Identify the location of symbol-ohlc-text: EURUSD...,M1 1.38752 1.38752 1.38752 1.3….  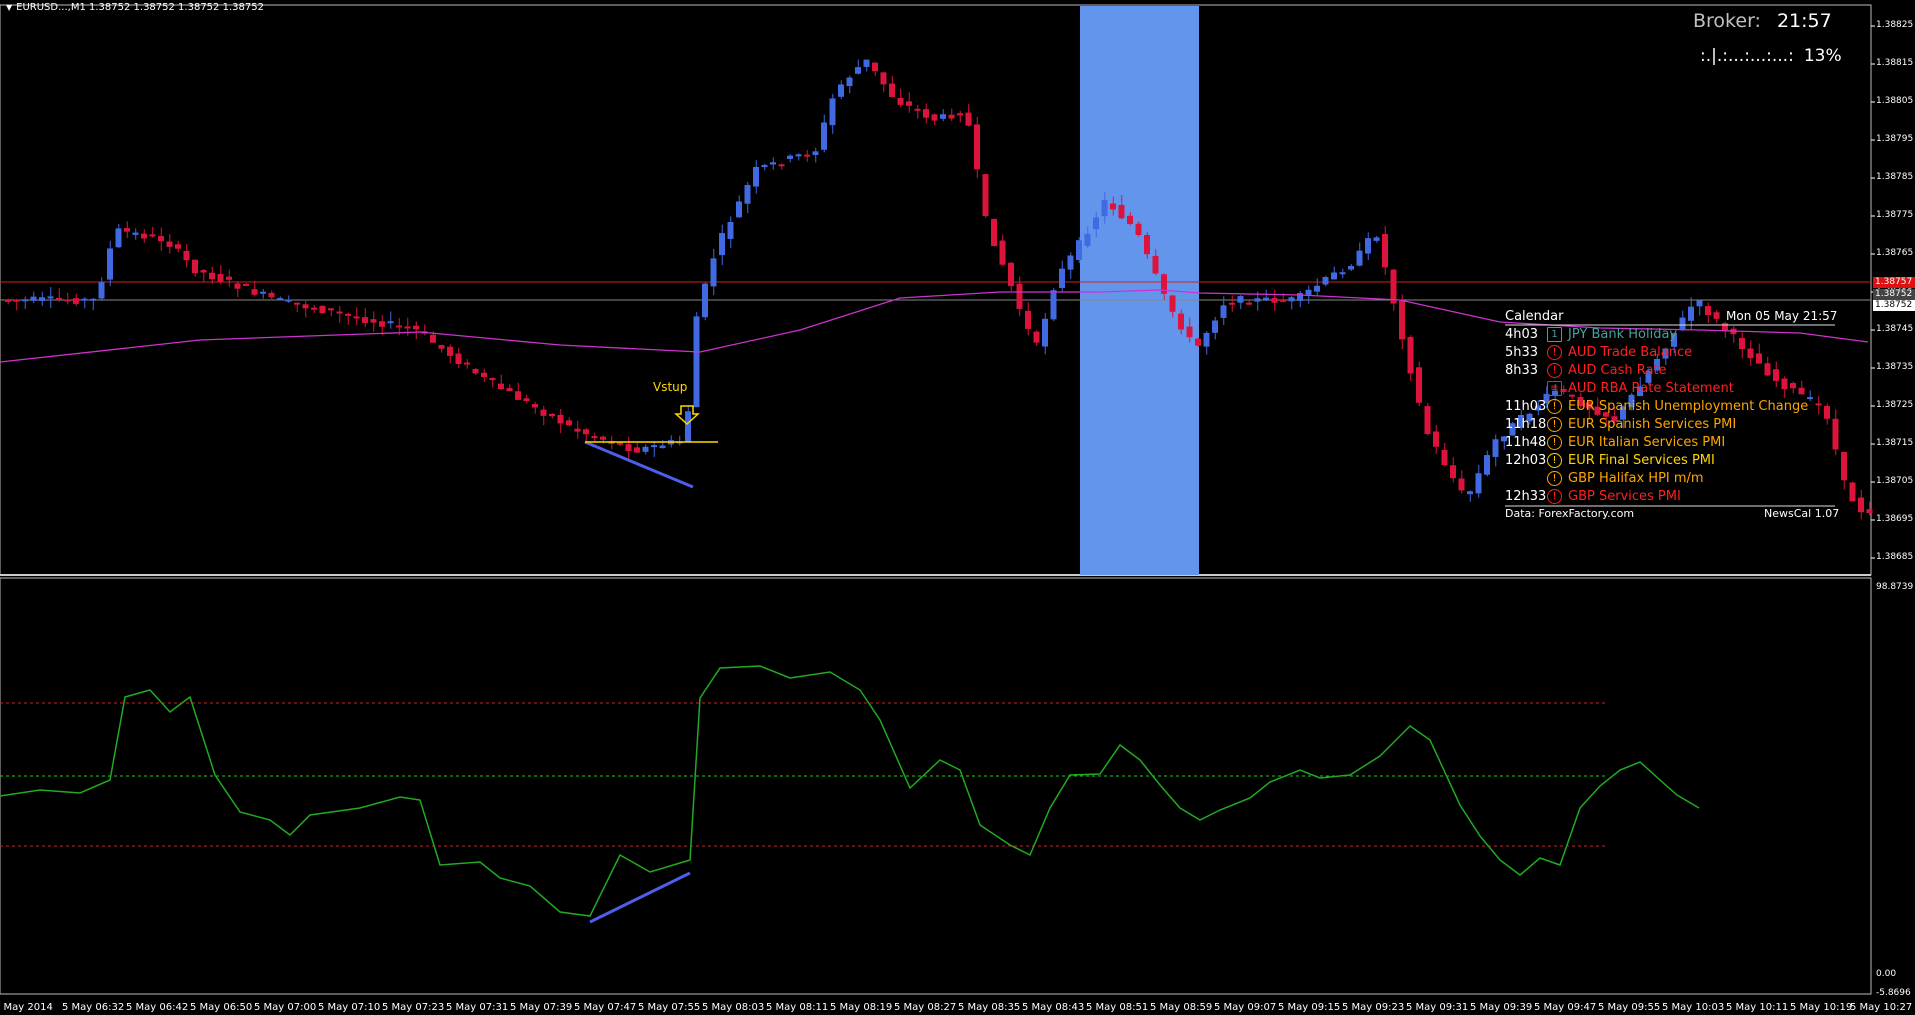
(140, 7).